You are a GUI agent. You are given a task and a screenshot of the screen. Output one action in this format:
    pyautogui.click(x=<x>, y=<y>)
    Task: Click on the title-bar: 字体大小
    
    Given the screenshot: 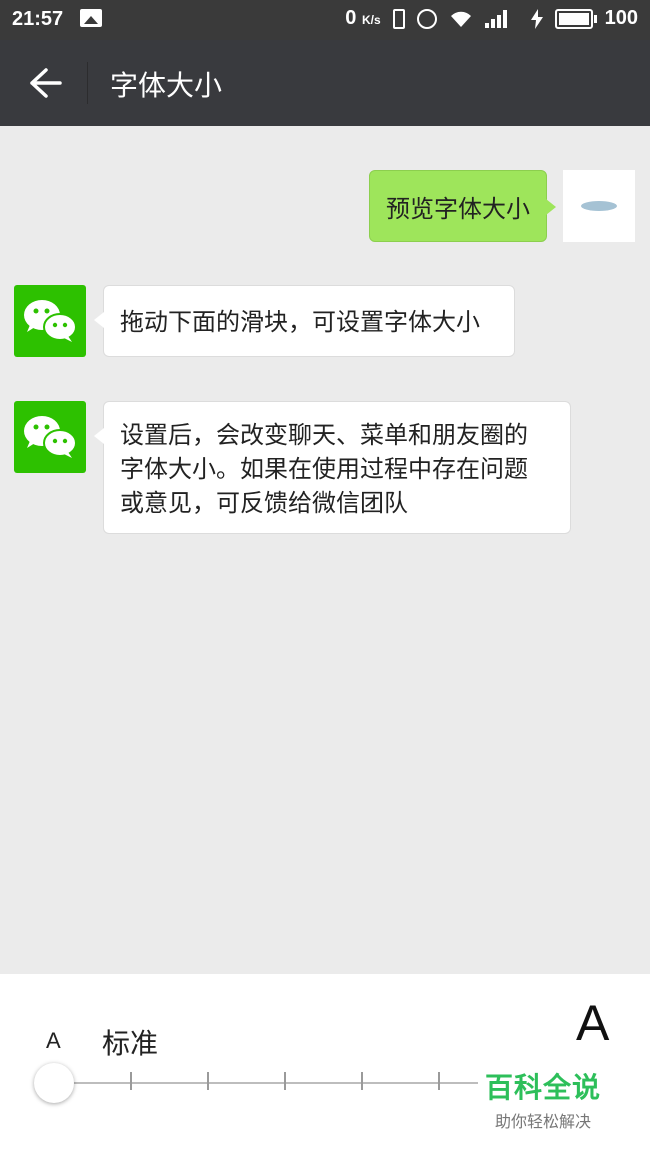 What is the action you would take?
    pyautogui.click(x=325, y=83)
    